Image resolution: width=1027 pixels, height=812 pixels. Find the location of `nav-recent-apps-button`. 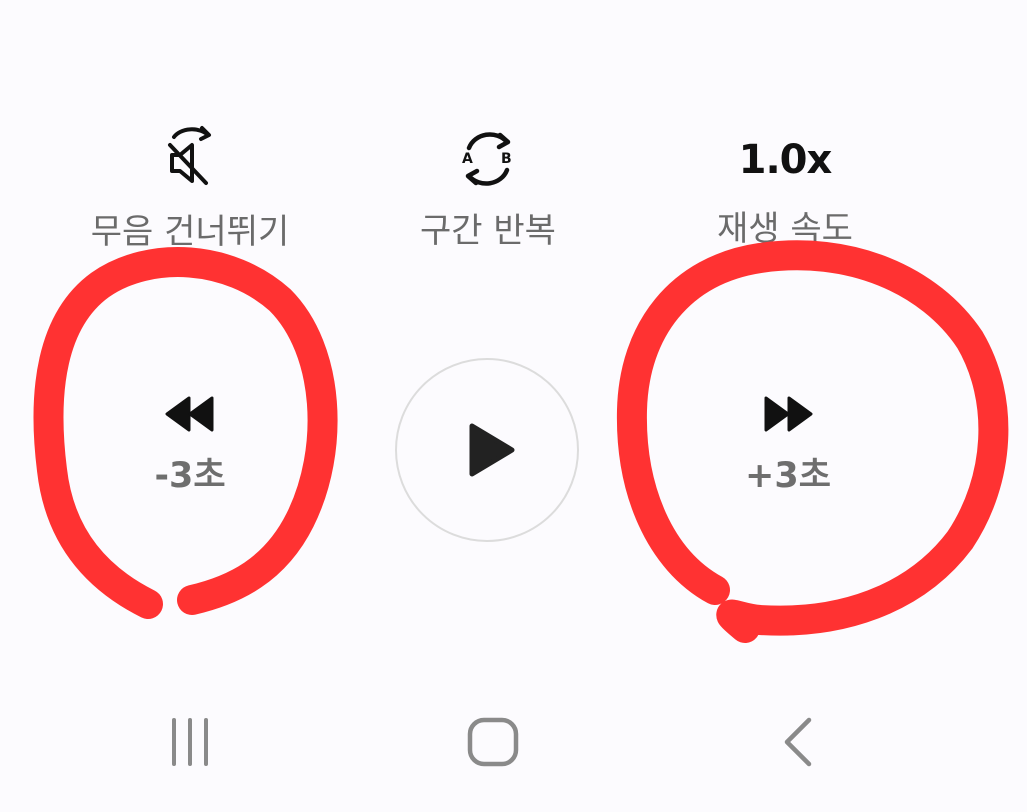

nav-recent-apps-button is located at coordinates (190, 742).